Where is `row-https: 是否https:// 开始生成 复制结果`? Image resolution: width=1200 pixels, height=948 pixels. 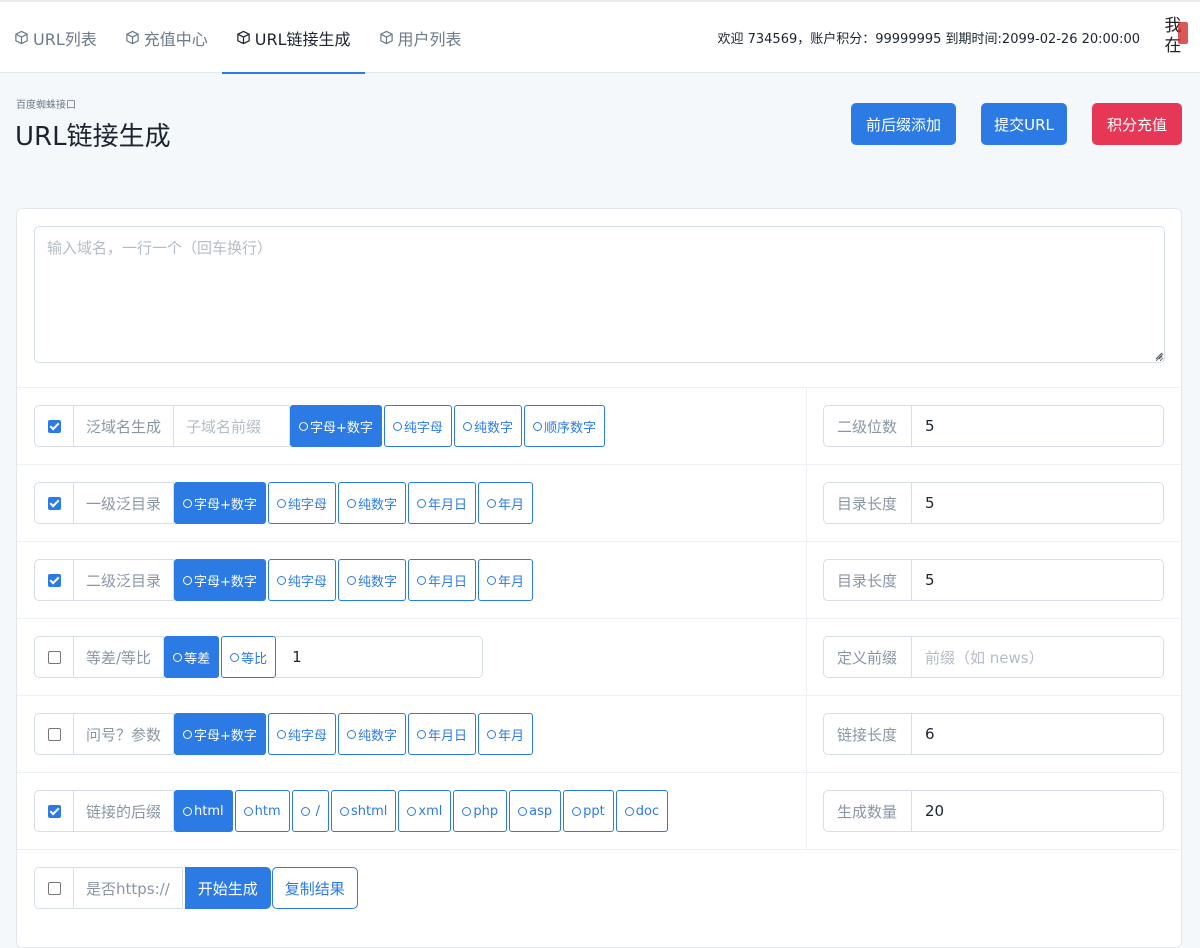
row-https: 是否https:// 开始生成 复制结果 is located at coordinates (599, 887).